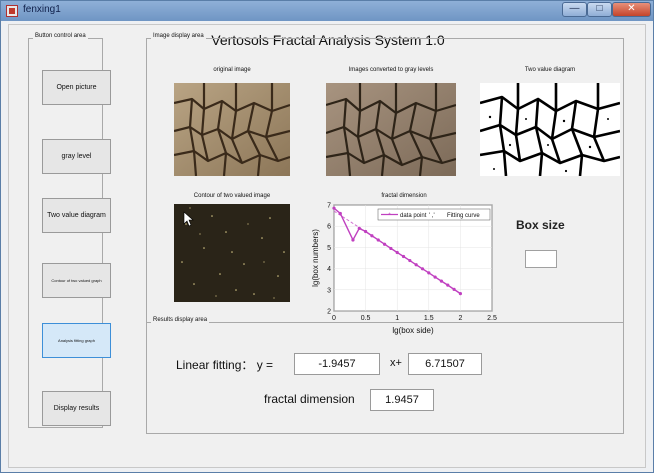  Describe the element at coordinates (329, 312) in the screenshot. I see `y-tick-label: 2` at that location.